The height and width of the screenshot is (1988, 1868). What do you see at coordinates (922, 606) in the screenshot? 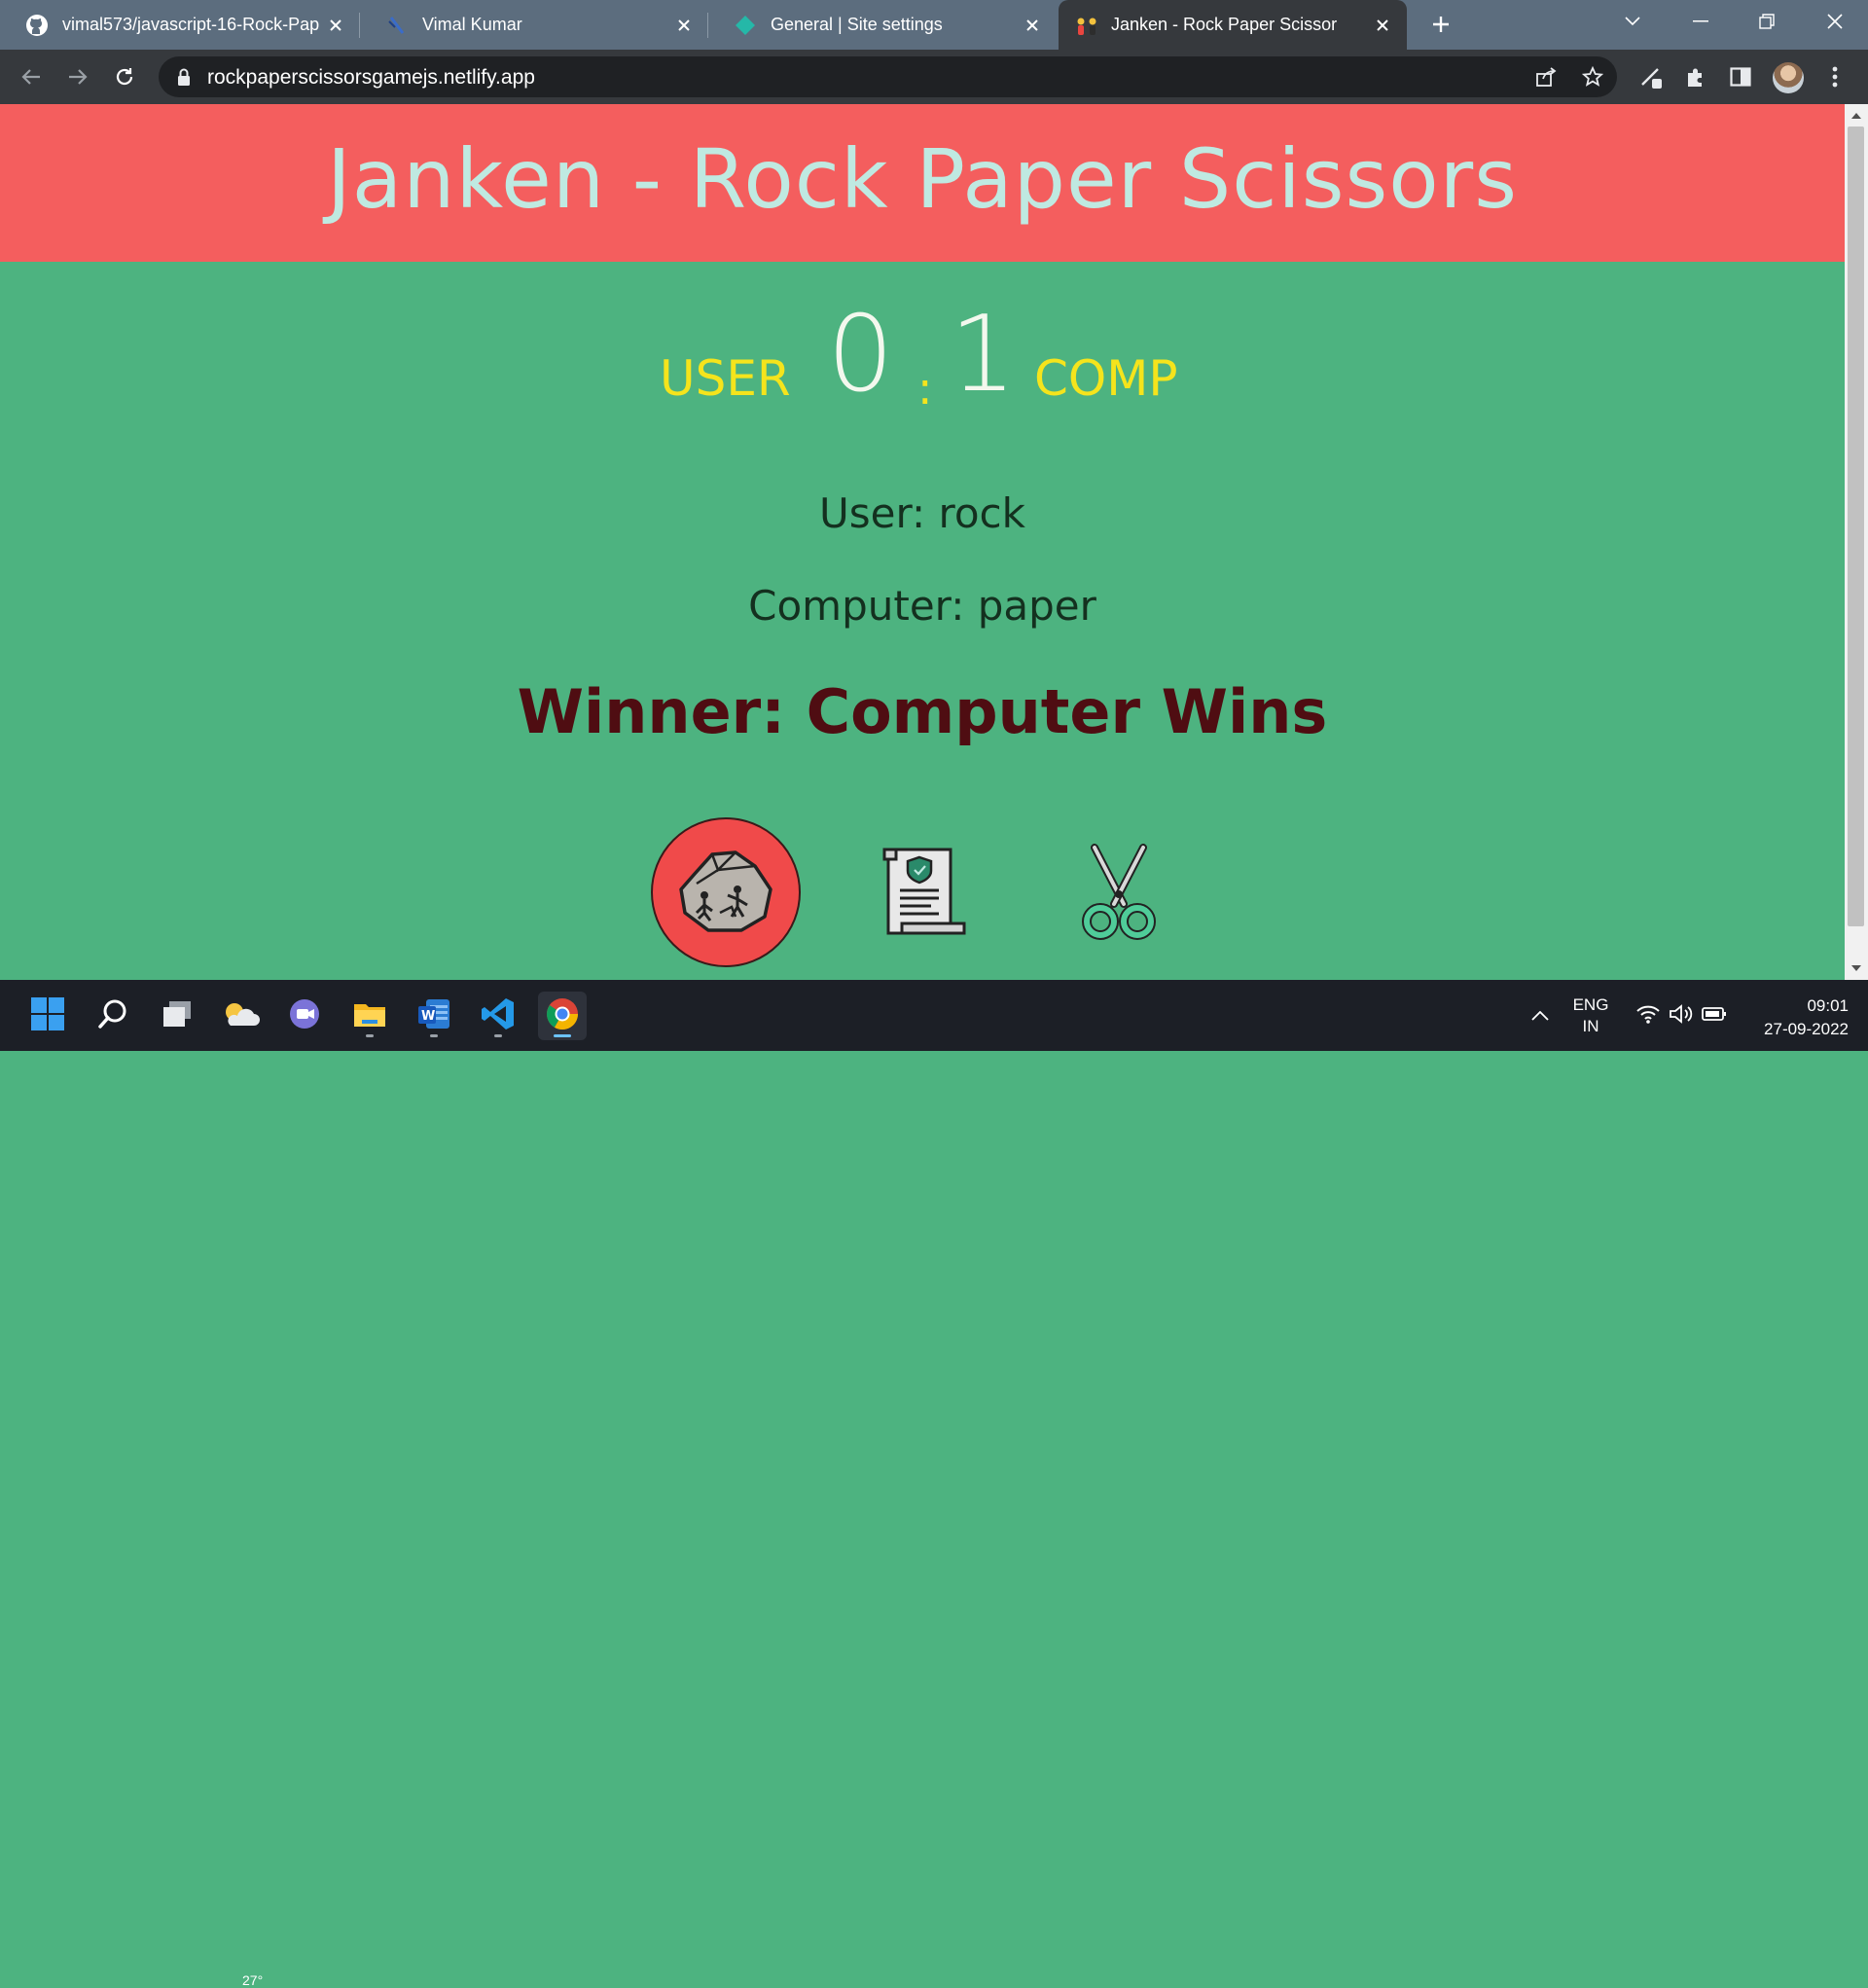
I see `computer-choice-text: Computer: paper` at bounding box center [922, 606].